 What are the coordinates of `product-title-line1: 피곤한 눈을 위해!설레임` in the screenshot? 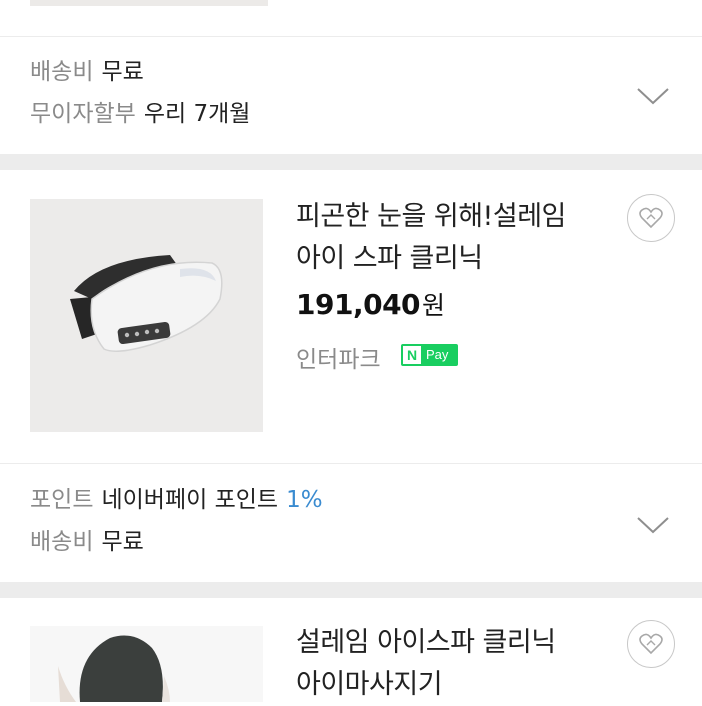 It's located at (431, 216).